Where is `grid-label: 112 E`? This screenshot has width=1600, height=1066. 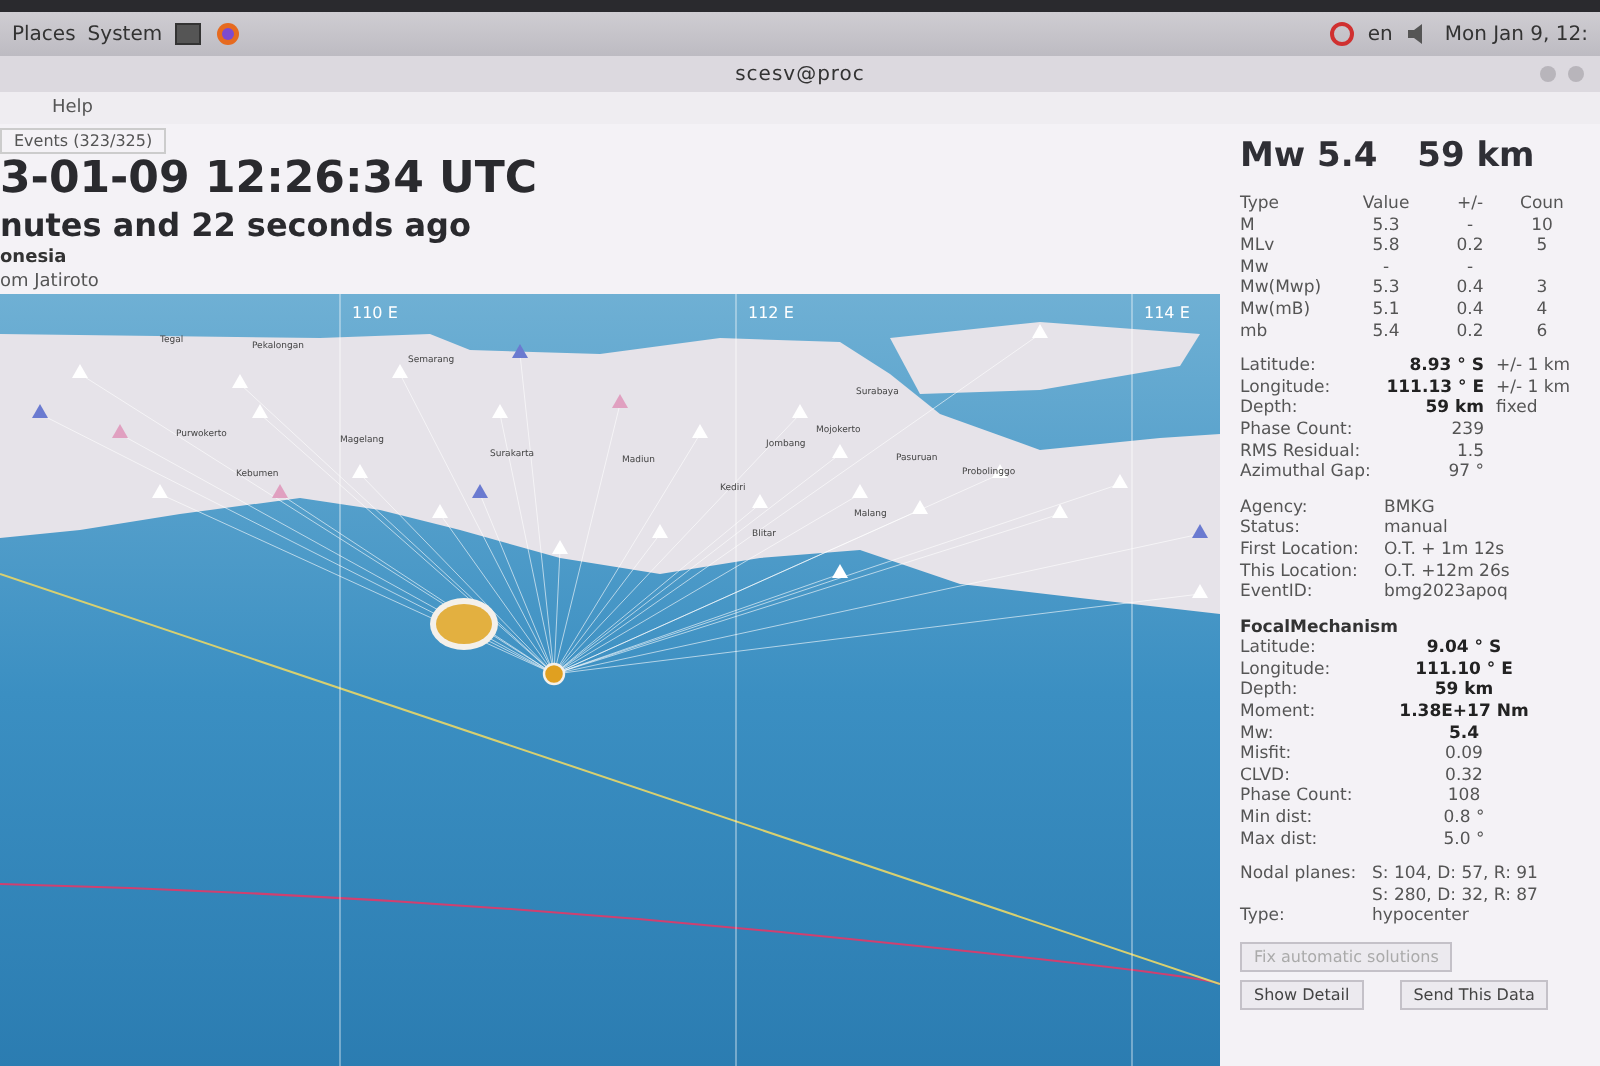 grid-label: 112 E is located at coordinates (771, 313).